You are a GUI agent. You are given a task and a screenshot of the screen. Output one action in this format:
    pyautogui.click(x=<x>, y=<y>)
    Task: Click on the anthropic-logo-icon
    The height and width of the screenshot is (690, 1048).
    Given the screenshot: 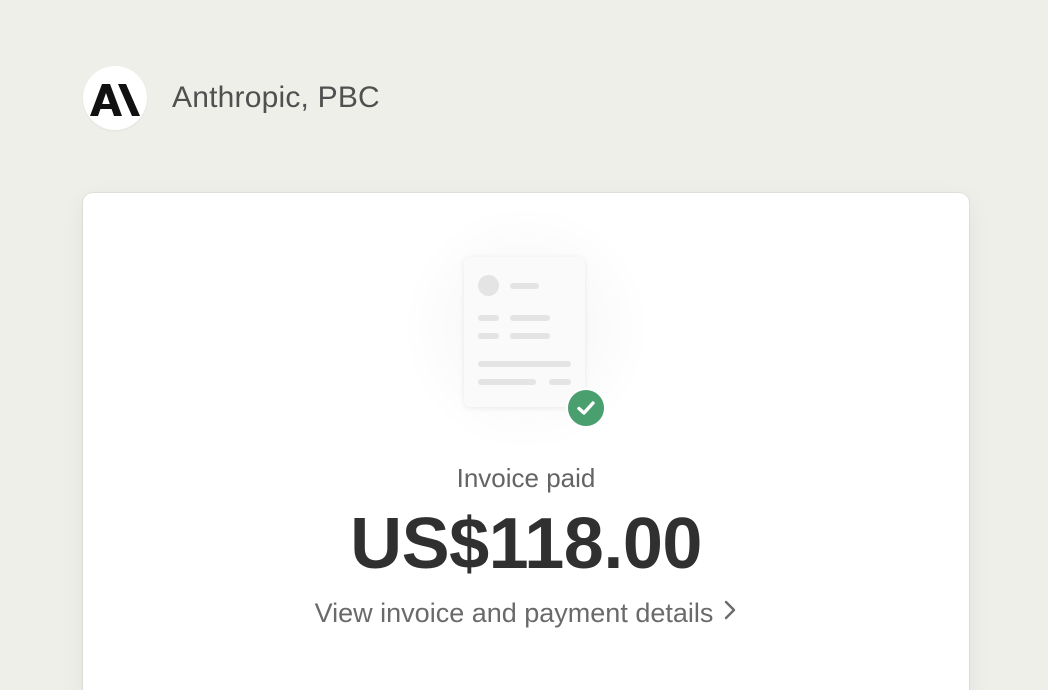 What is the action you would take?
    pyautogui.click(x=115, y=98)
    